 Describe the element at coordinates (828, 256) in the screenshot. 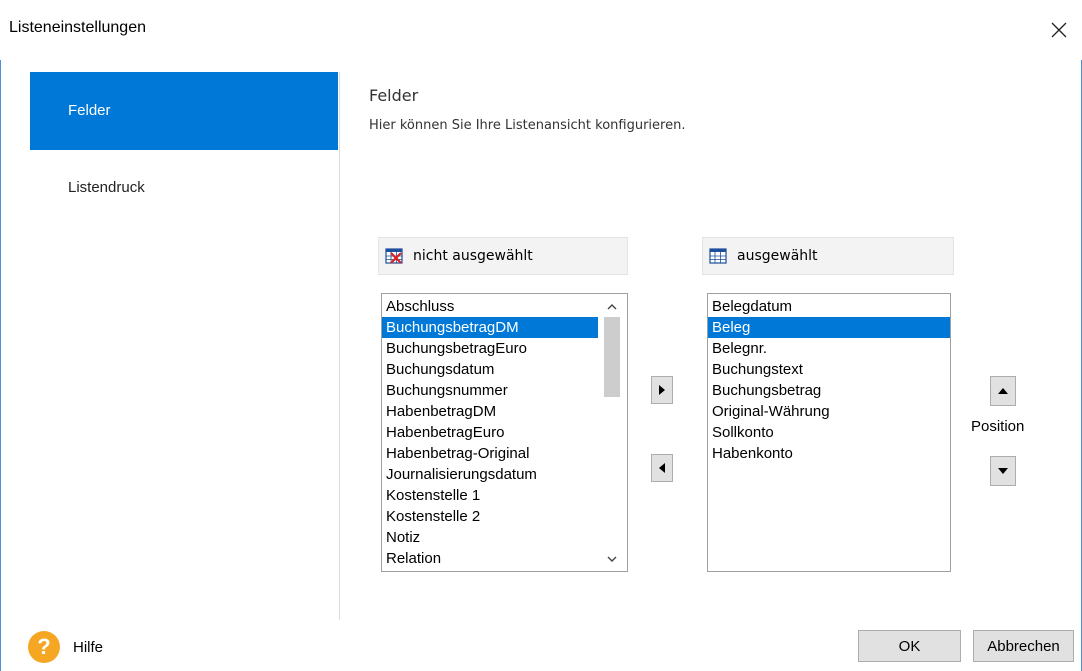

I see `selected-fields-header: ausgewählt` at that location.